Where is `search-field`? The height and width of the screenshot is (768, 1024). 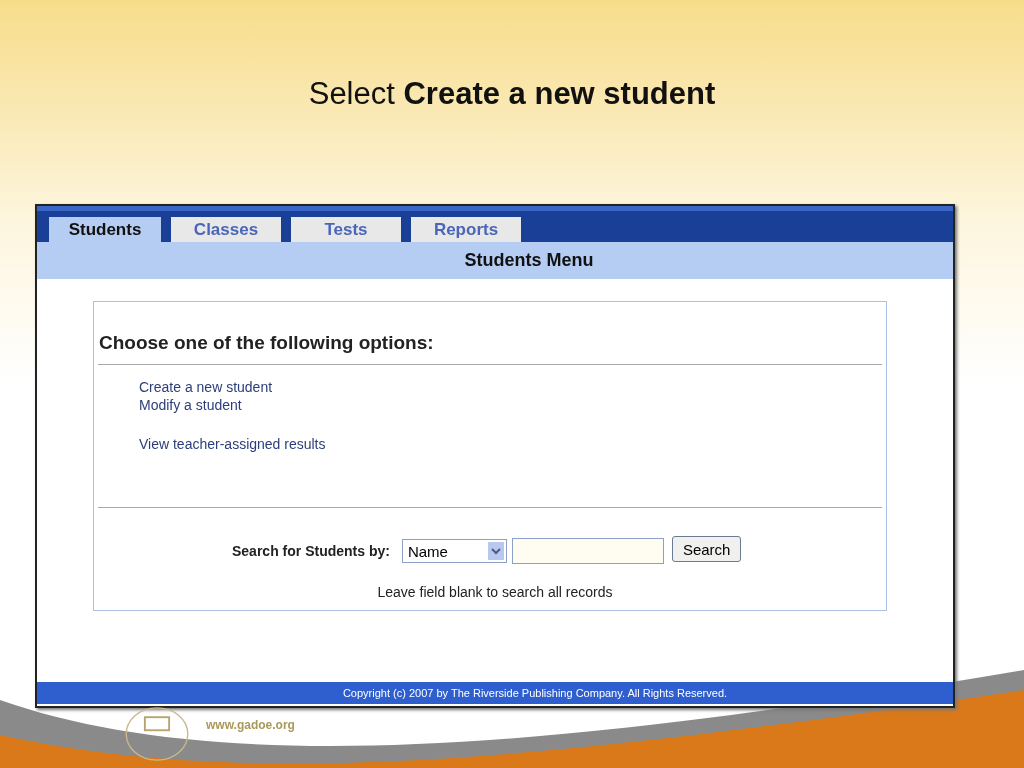
search-field is located at coordinates (587, 551).